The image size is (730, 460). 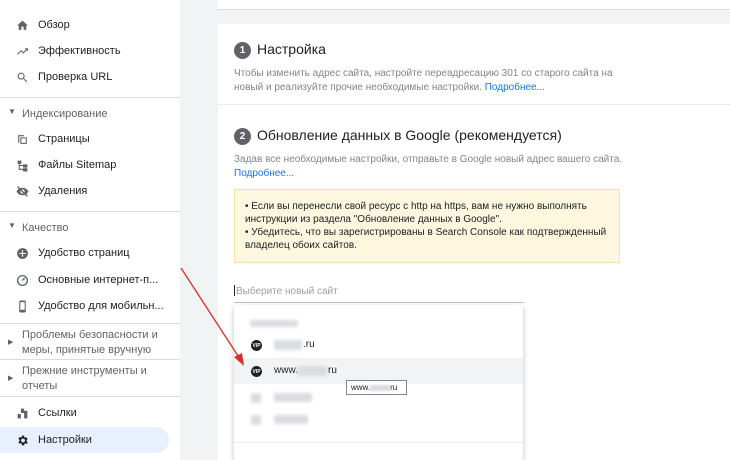 I want to click on removals-icon, so click(x=22, y=191).